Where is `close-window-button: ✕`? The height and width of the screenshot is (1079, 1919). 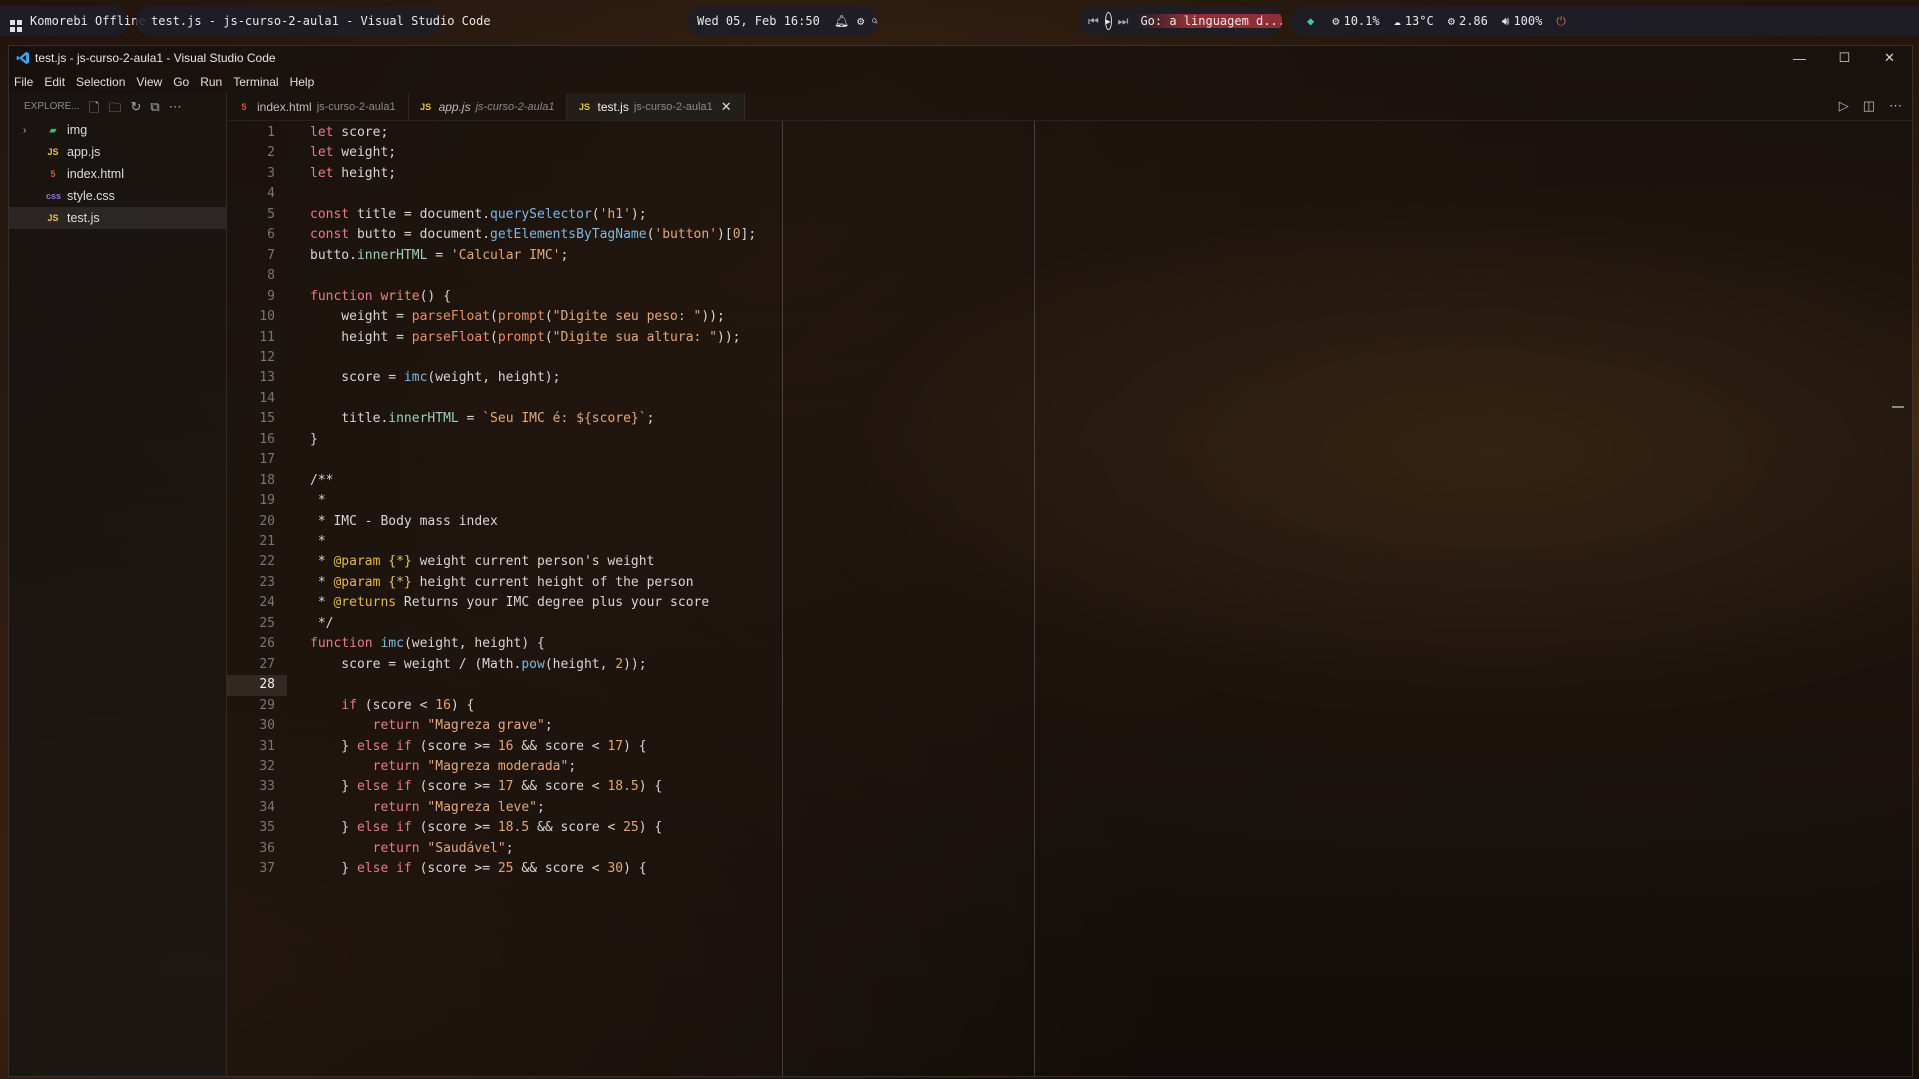 close-window-button: ✕ is located at coordinates (1889, 58).